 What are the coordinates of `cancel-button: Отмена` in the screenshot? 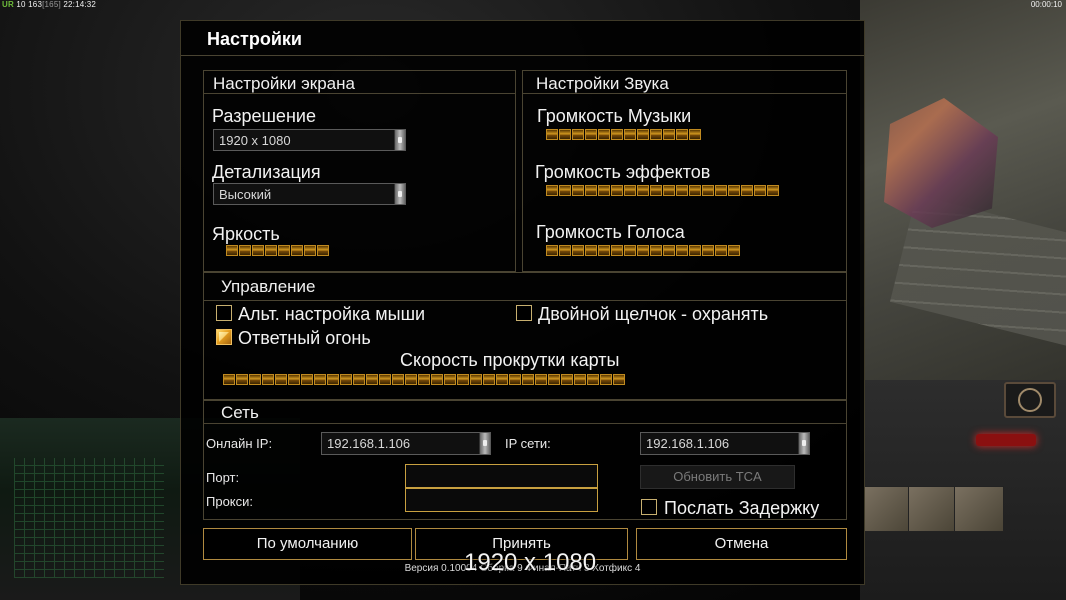 It's located at (741, 544).